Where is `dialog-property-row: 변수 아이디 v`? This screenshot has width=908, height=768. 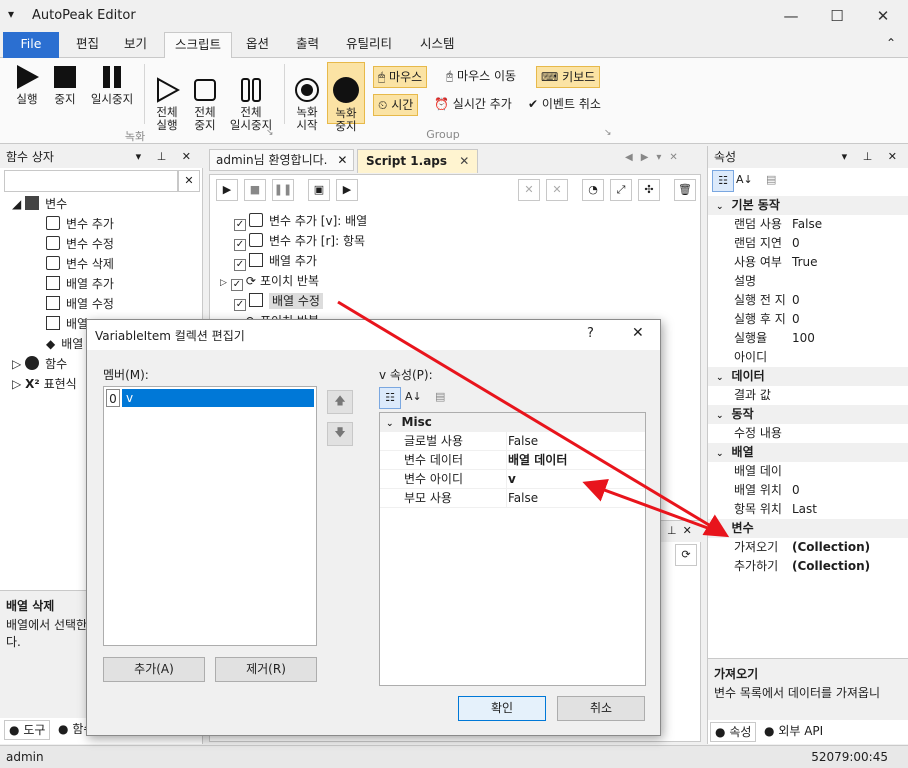
dialog-property-row: 변수 아이디 v is located at coordinates (512, 479).